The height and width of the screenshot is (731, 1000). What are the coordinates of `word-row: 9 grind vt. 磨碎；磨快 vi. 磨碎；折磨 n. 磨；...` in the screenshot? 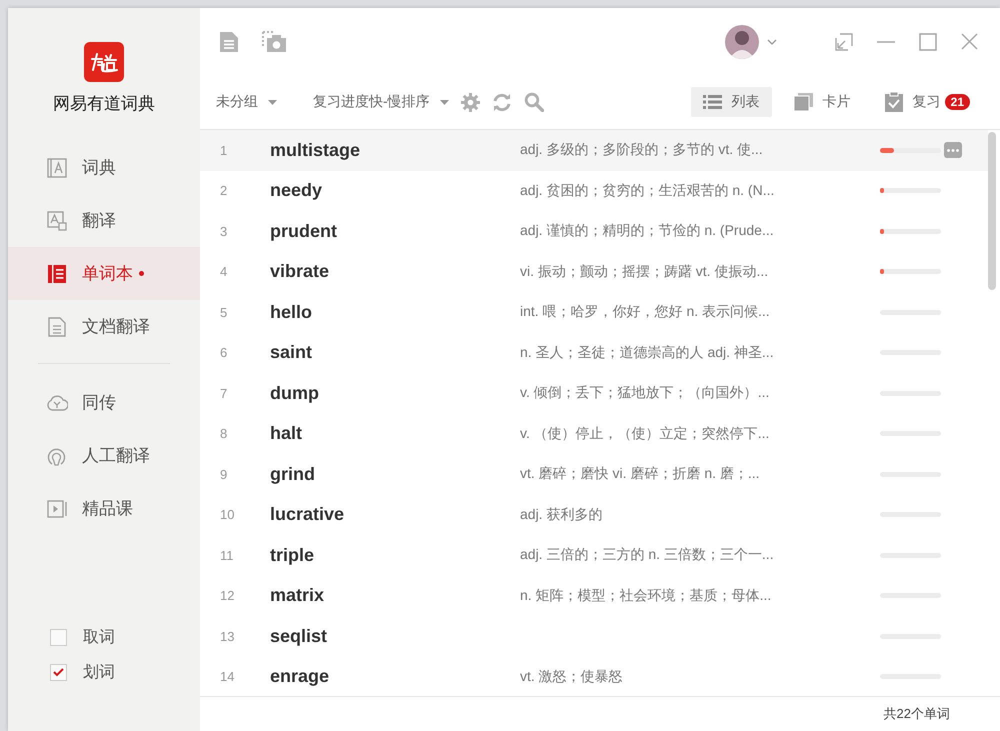 It's located at (594, 474).